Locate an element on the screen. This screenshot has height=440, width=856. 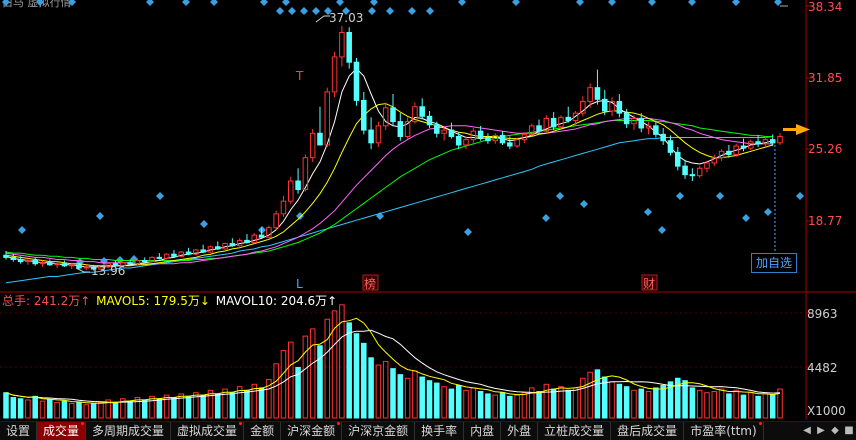
volume-axis: 8963 4482 X1000 is located at coordinates (826, 362).